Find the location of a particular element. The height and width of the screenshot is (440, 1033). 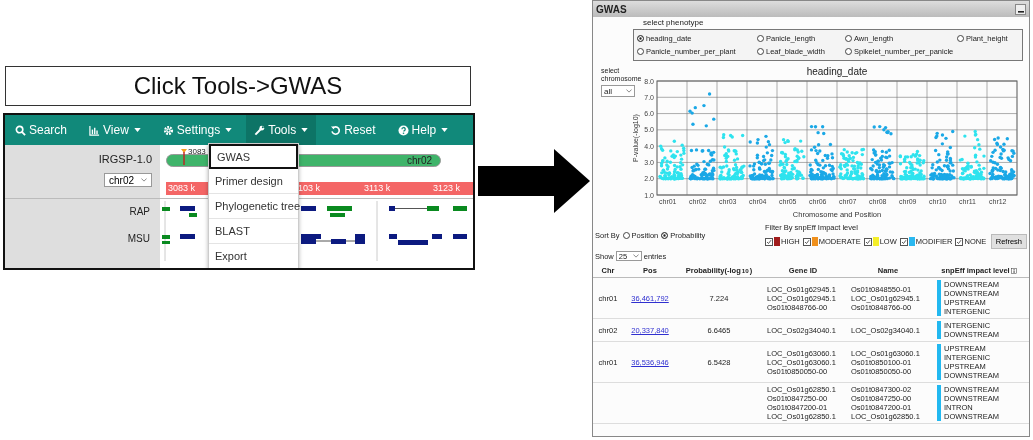

menu-item: Settings is located at coordinates (197, 130).